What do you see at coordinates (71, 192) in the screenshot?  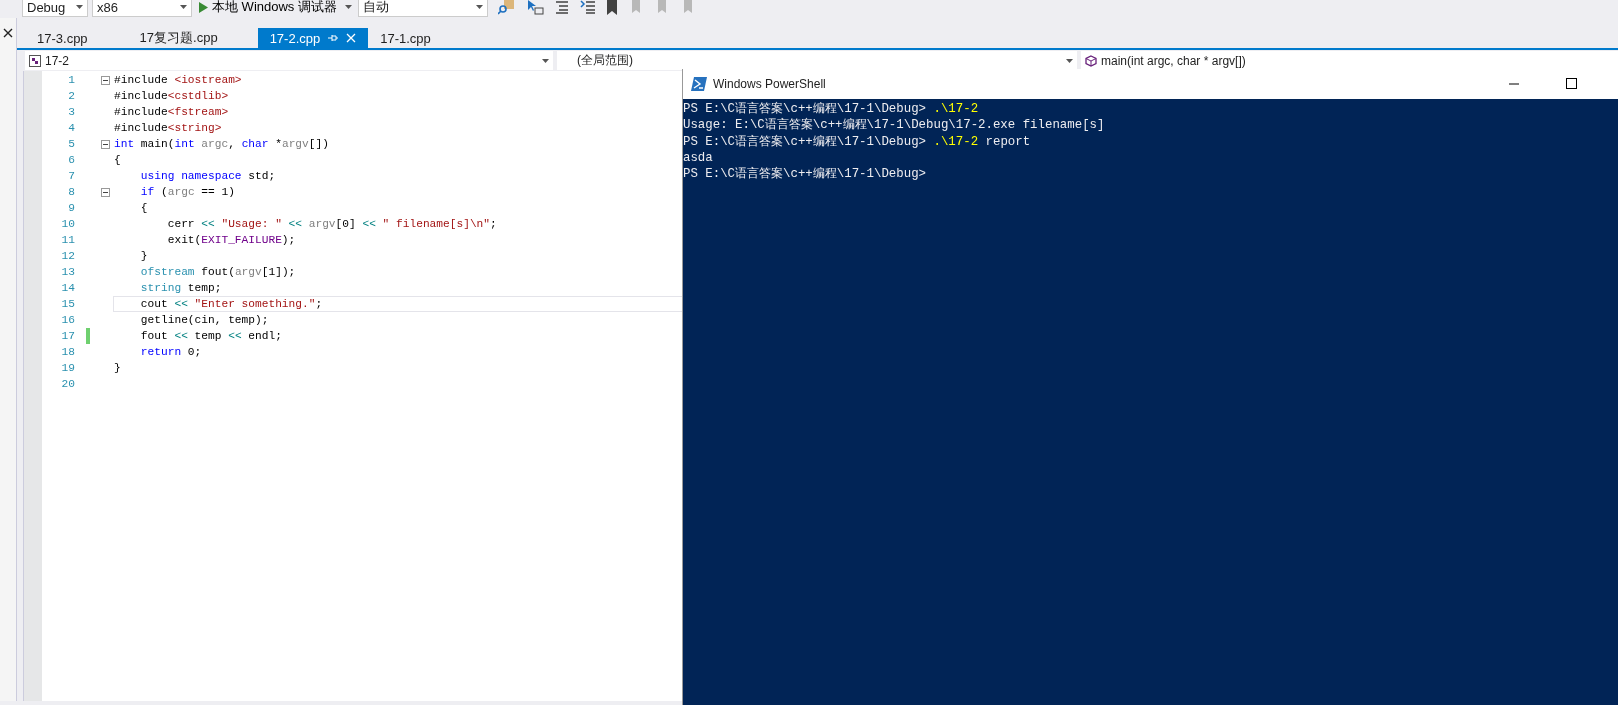 I see `line-number: 8` at bounding box center [71, 192].